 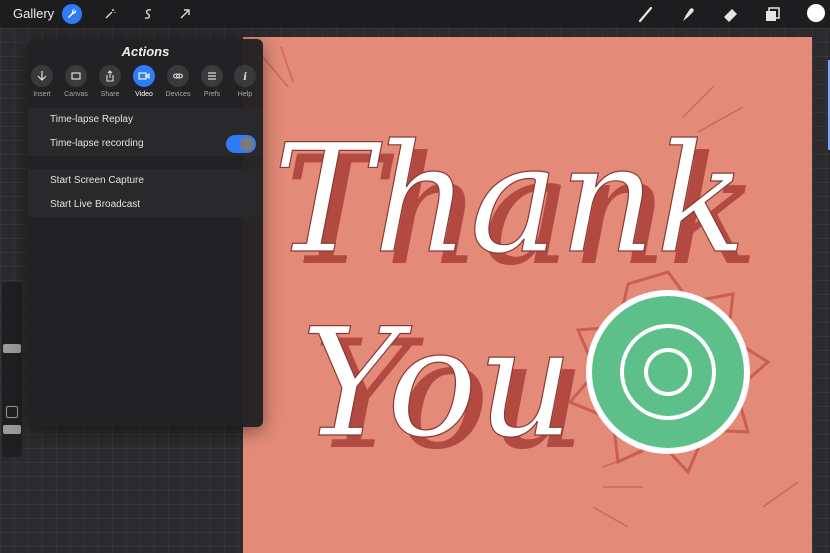 I want to click on download-arrow-icon, so click(x=42, y=76).